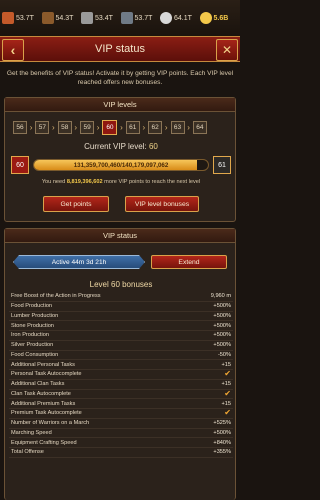  I want to click on resource-iron: 53.7T, so click(140, 18).